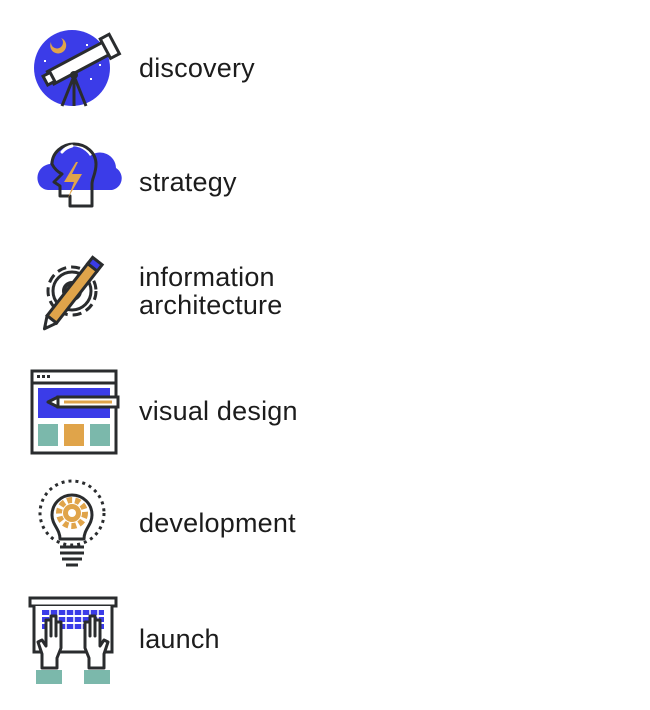  I want to click on telescope-icon, so click(74, 70).